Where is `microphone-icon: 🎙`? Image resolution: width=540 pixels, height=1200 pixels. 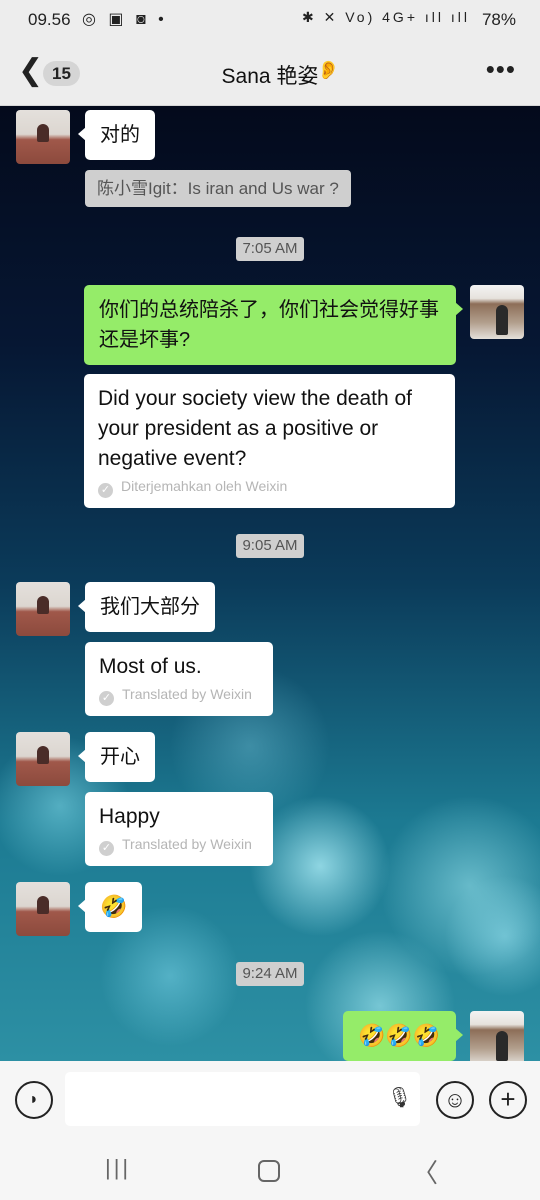 microphone-icon: 🎙 is located at coordinates (399, 1097).